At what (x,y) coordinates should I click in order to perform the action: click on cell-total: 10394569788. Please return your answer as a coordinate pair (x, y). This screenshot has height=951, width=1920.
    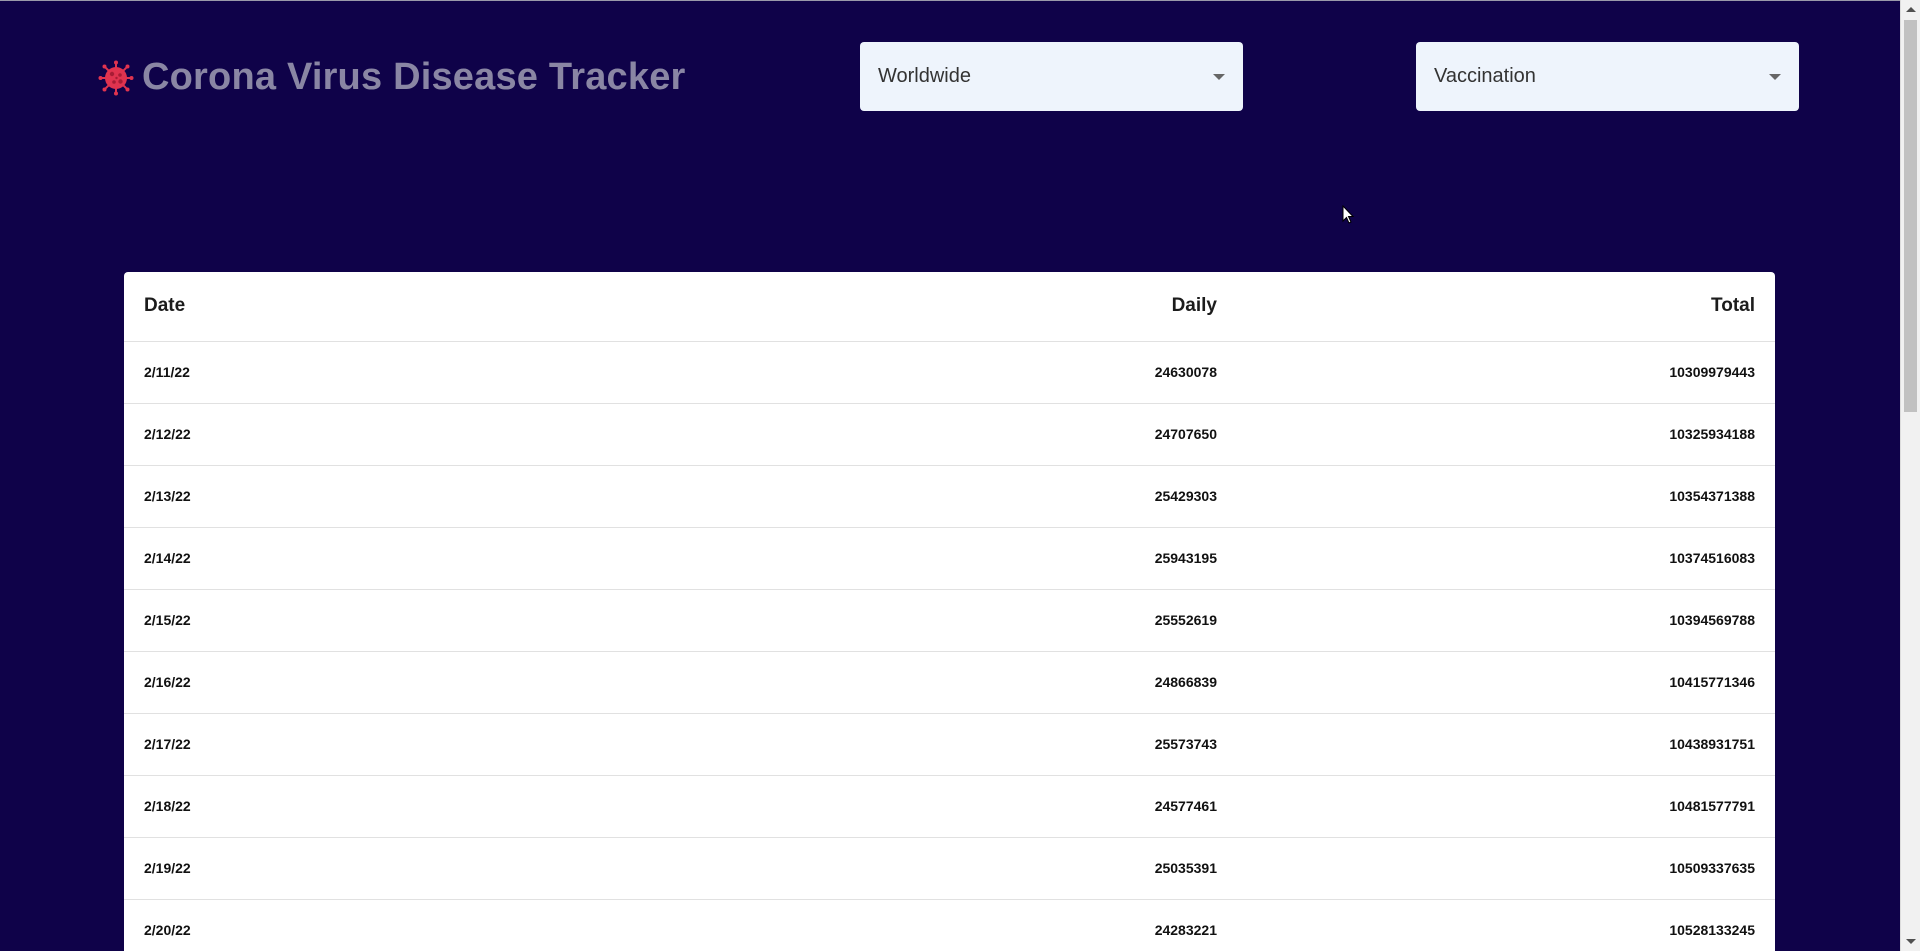
    Looking at the image, I should click on (1506, 620).